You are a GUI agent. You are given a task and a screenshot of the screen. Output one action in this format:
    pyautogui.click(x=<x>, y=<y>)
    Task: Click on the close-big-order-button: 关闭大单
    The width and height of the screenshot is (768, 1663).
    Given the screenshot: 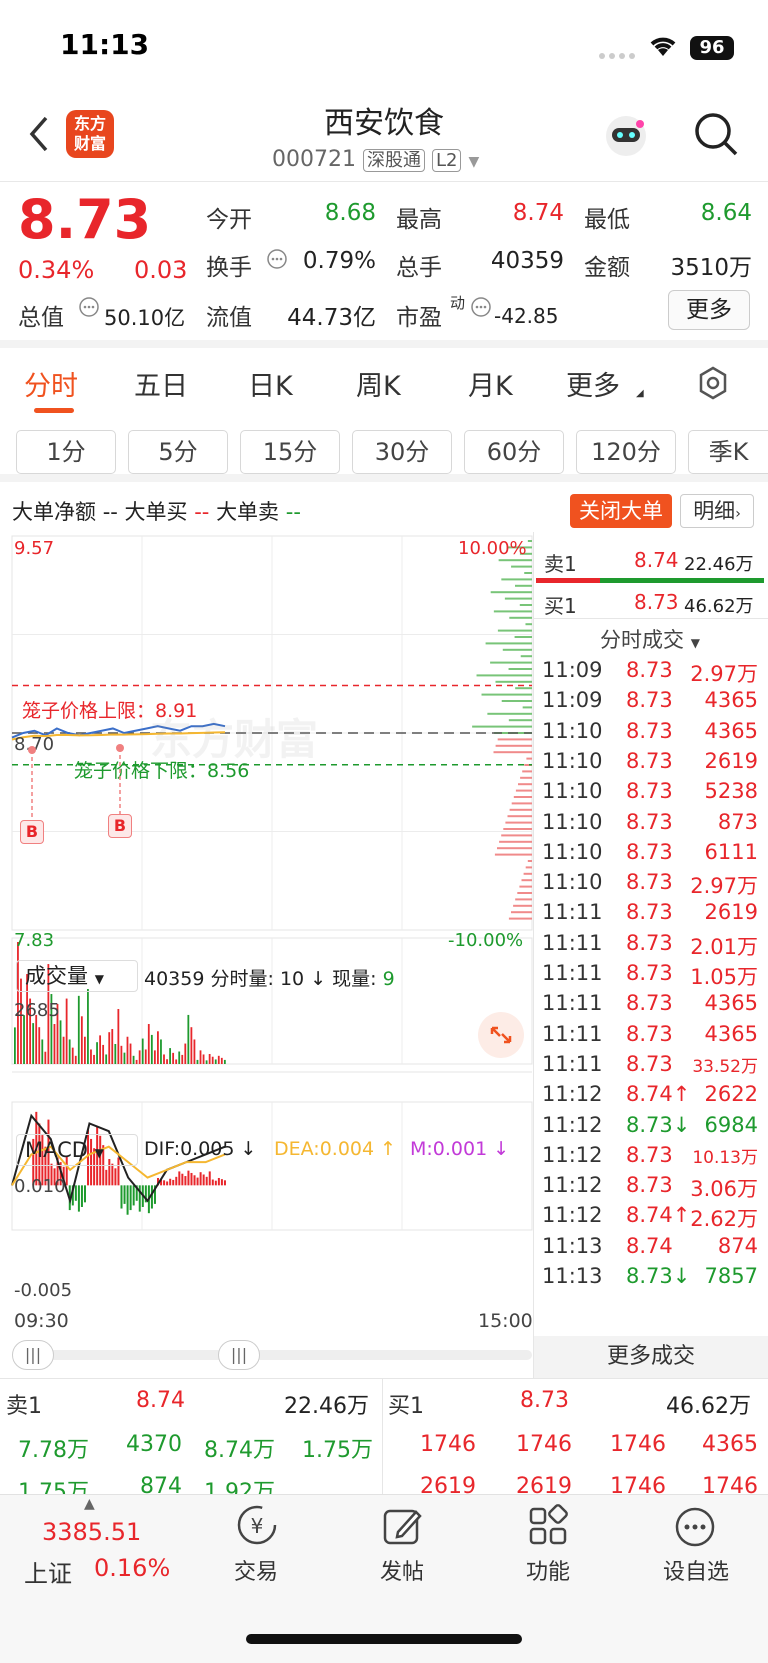 What is the action you would take?
    pyautogui.click(x=621, y=511)
    